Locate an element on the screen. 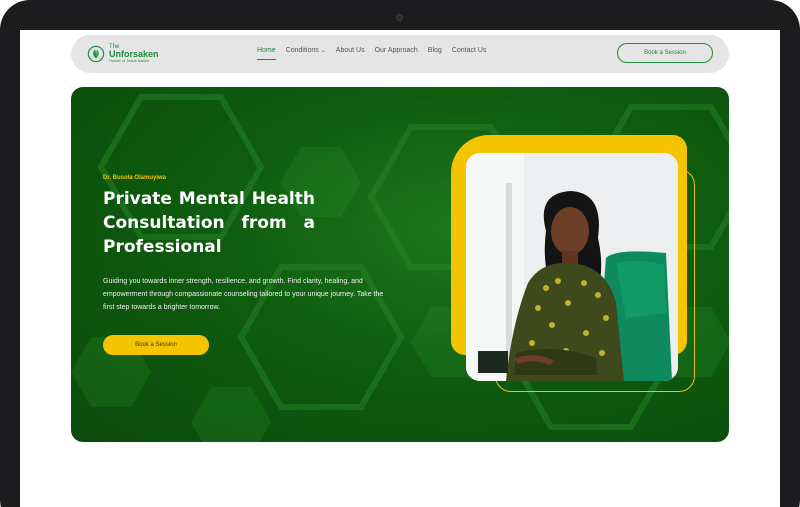 The width and height of the screenshot is (800, 507). nav-conditions: Conditions ⌄ is located at coordinates (306, 53).